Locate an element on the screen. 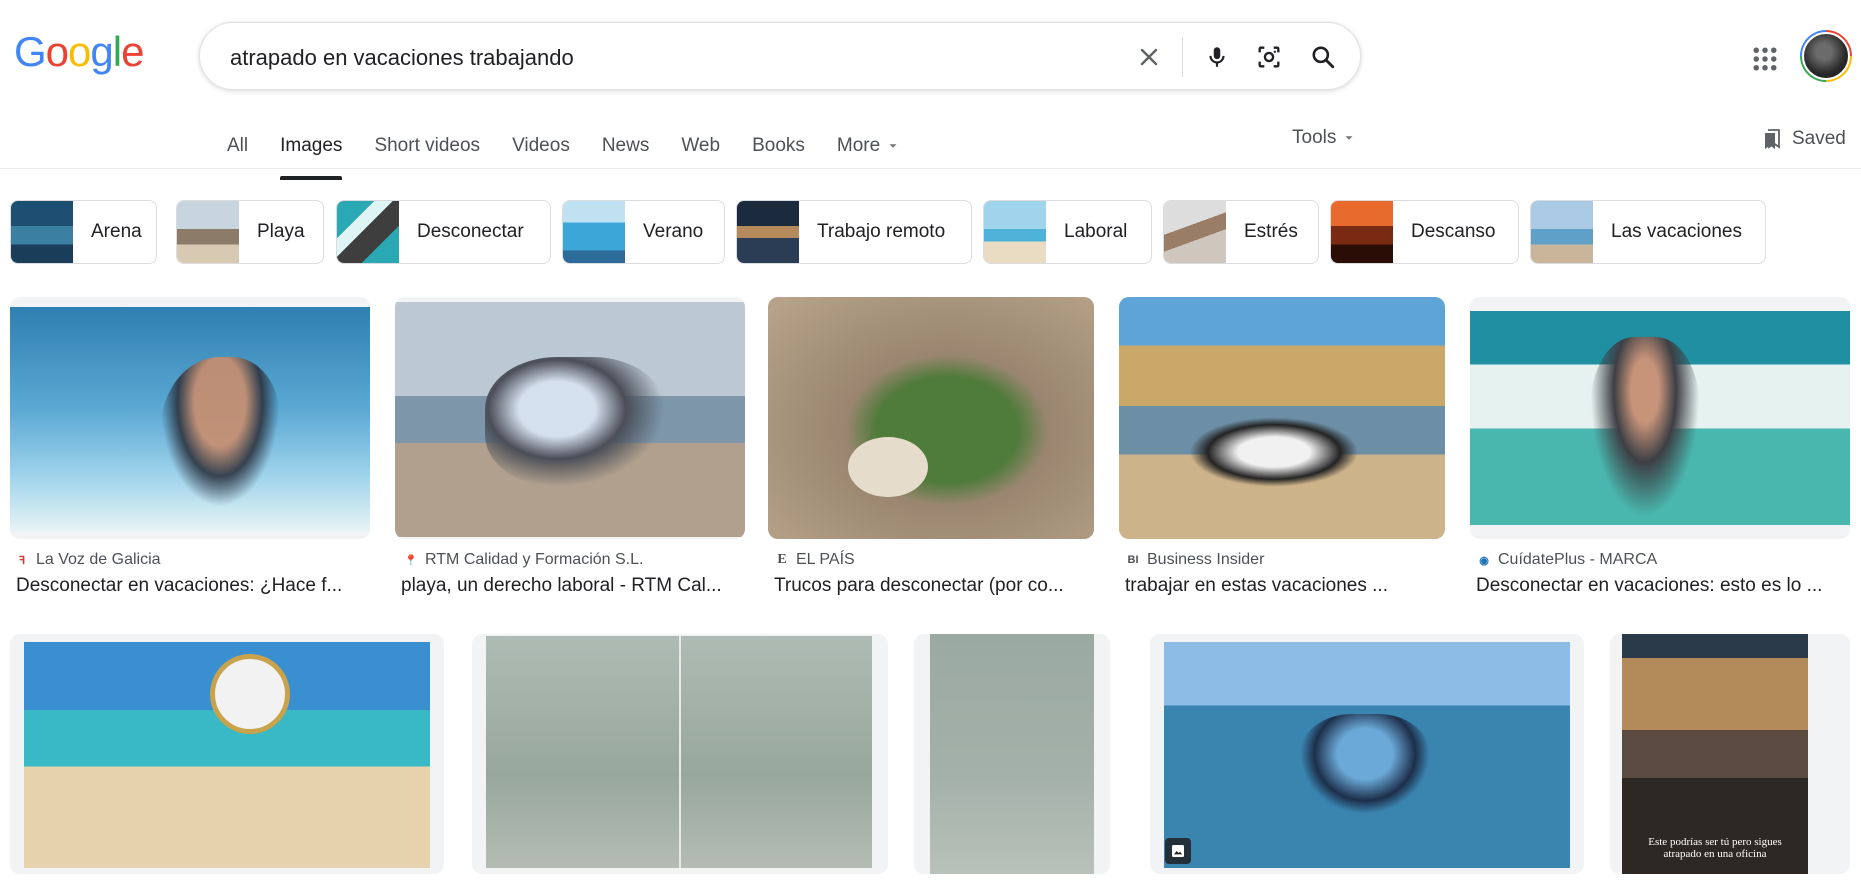 The image size is (1861, 880). chip-trabajo-remoto: Trabajo remoto is located at coordinates (854, 232).